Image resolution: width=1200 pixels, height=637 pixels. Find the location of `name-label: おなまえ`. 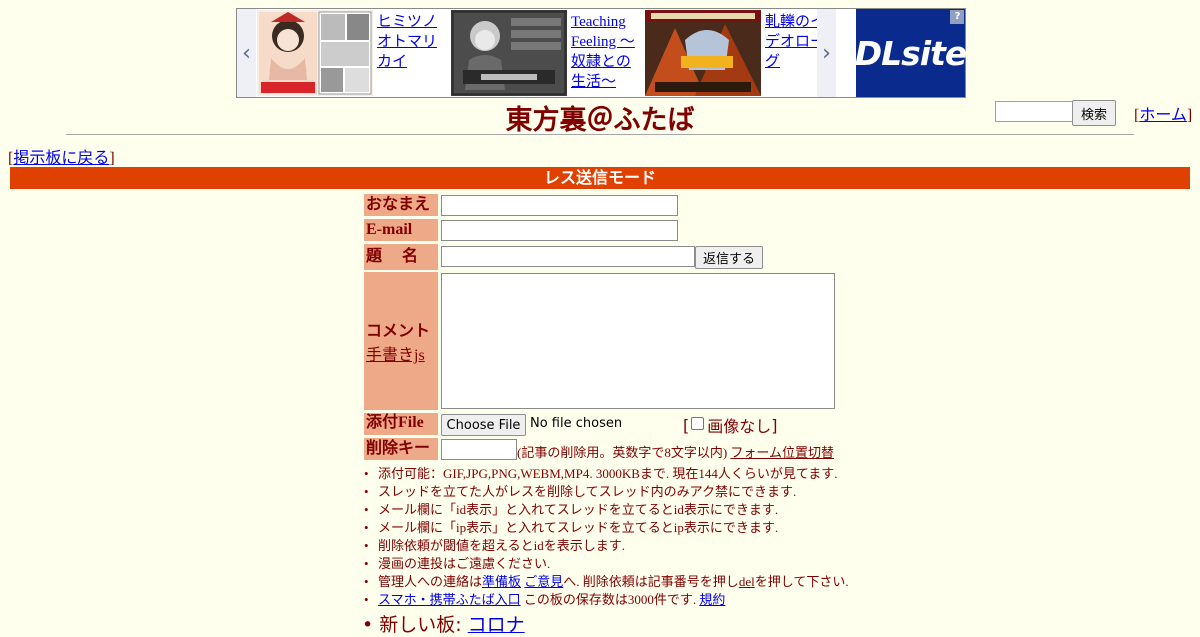

name-label: おなまえ is located at coordinates (401, 205).